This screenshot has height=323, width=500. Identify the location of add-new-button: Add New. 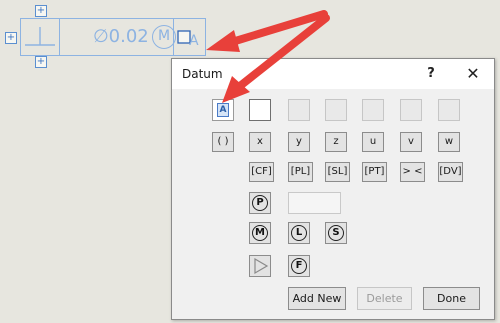
(317, 298).